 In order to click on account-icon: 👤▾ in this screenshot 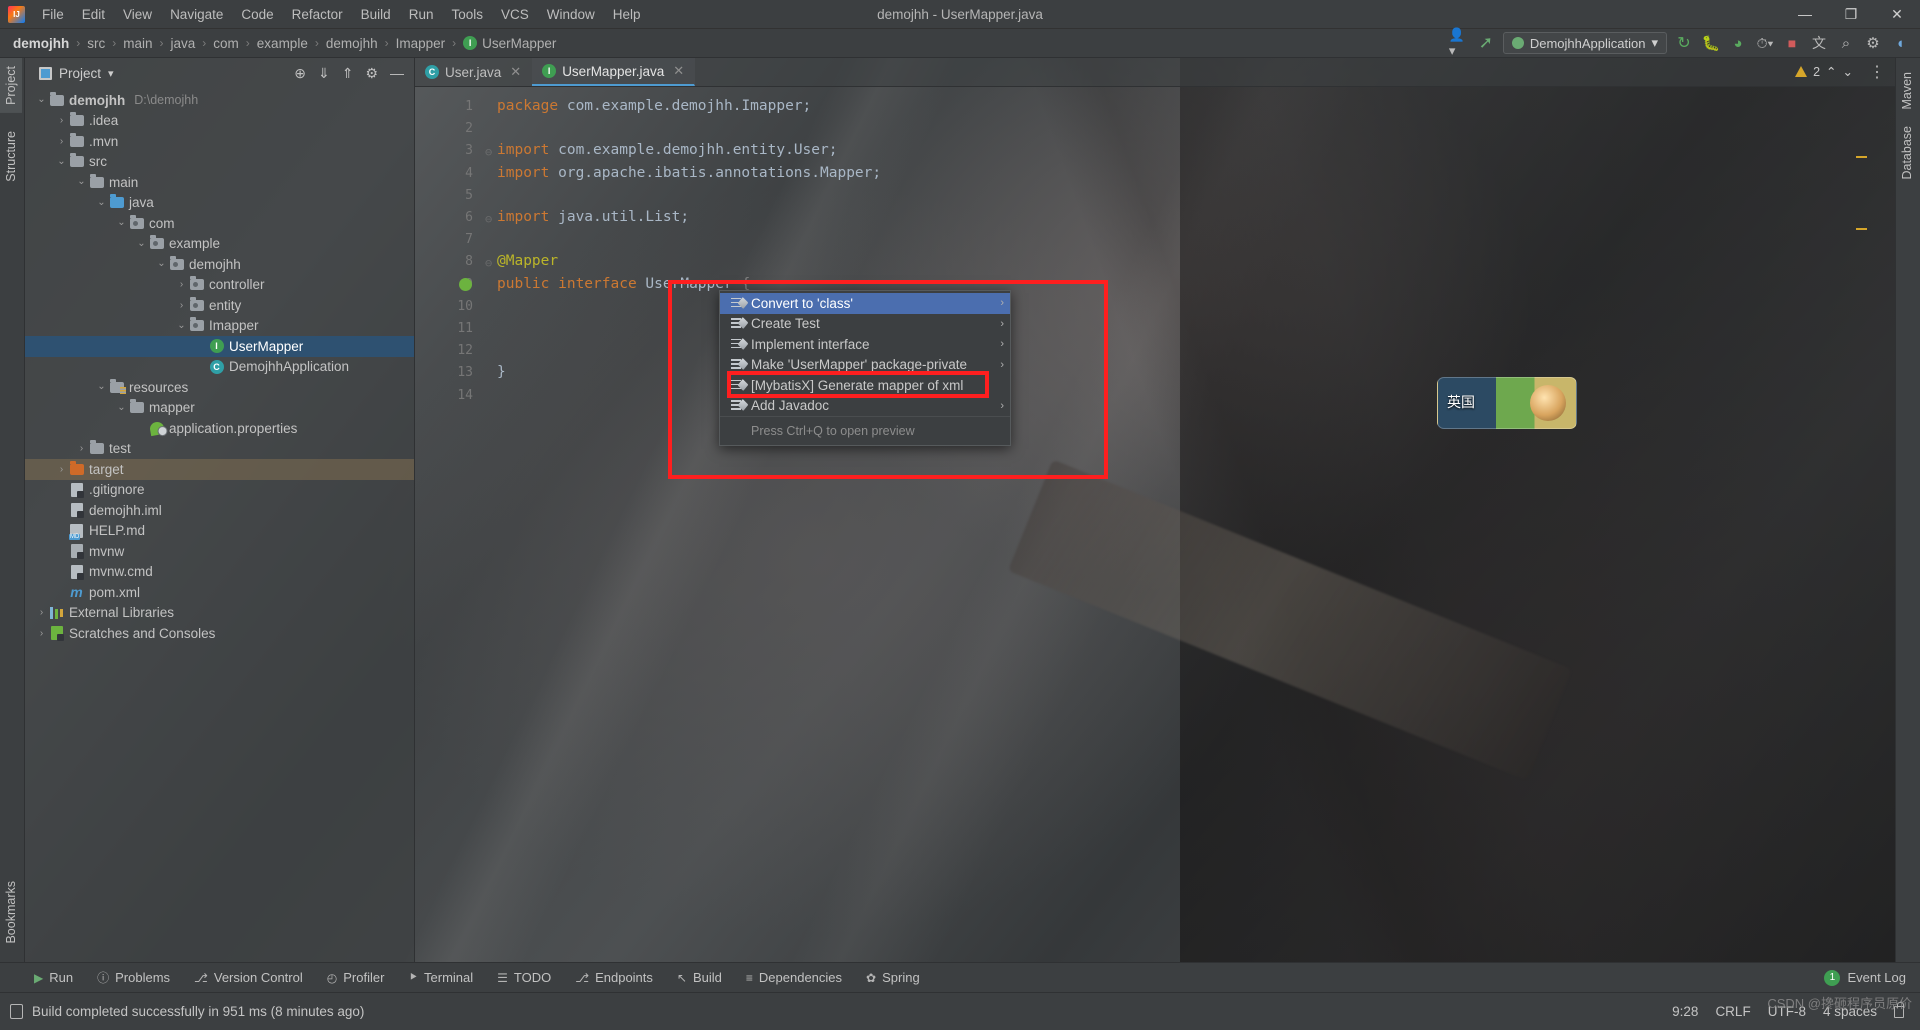, I will do `click(1459, 42)`.